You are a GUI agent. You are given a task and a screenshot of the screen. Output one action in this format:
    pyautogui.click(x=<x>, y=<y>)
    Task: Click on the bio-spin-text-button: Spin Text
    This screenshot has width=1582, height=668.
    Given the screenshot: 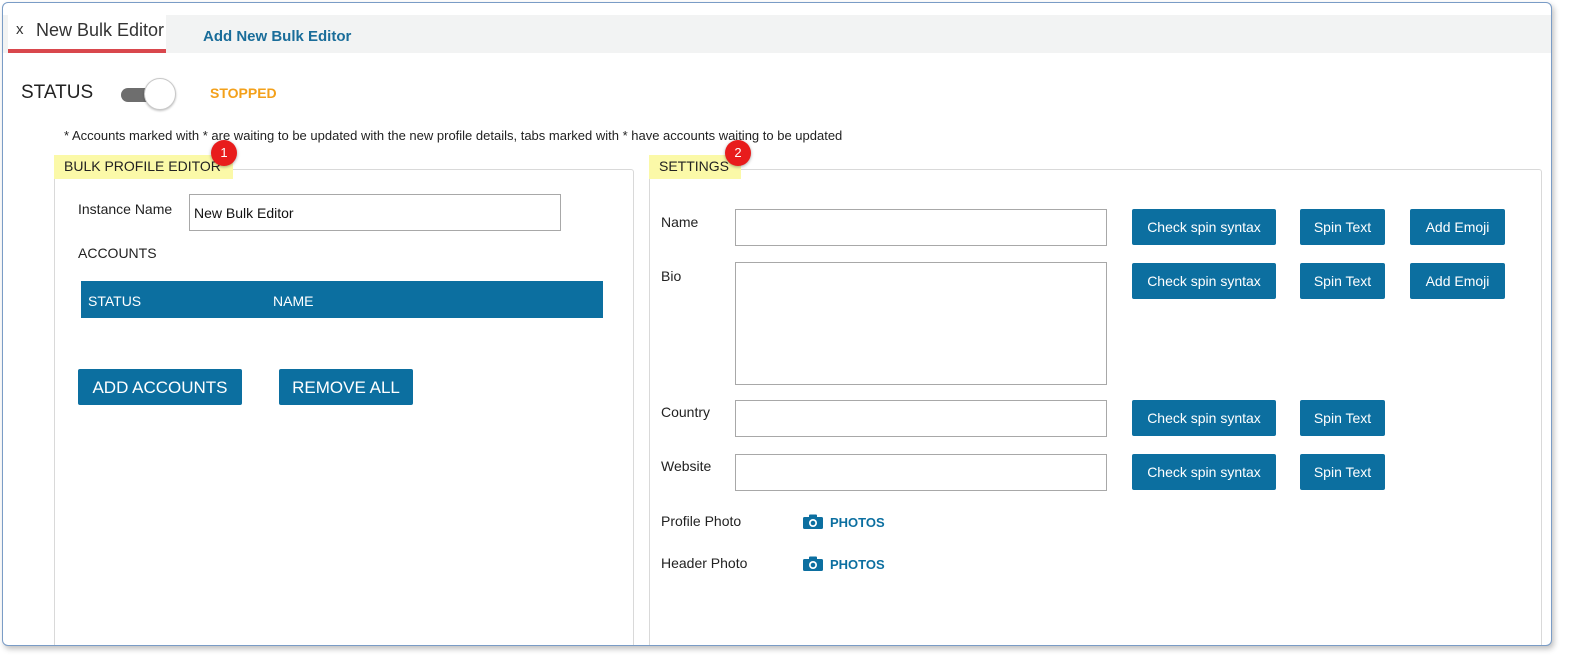 What is the action you would take?
    pyautogui.click(x=1342, y=281)
    